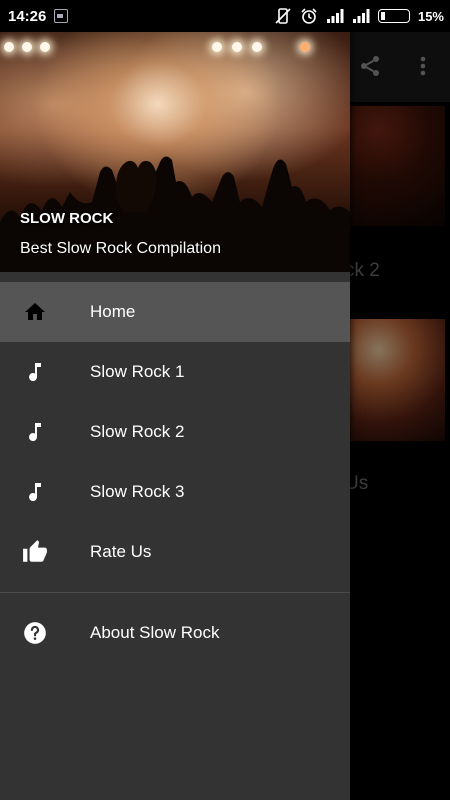  I want to click on menu-item-label: Slow Rock 3, so click(137, 491).